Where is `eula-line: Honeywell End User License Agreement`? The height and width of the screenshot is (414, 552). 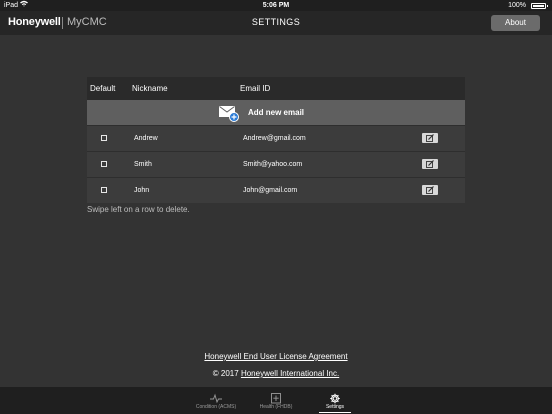 eula-line: Honeywell End User License Agreement is located at coordinates (276, 356).